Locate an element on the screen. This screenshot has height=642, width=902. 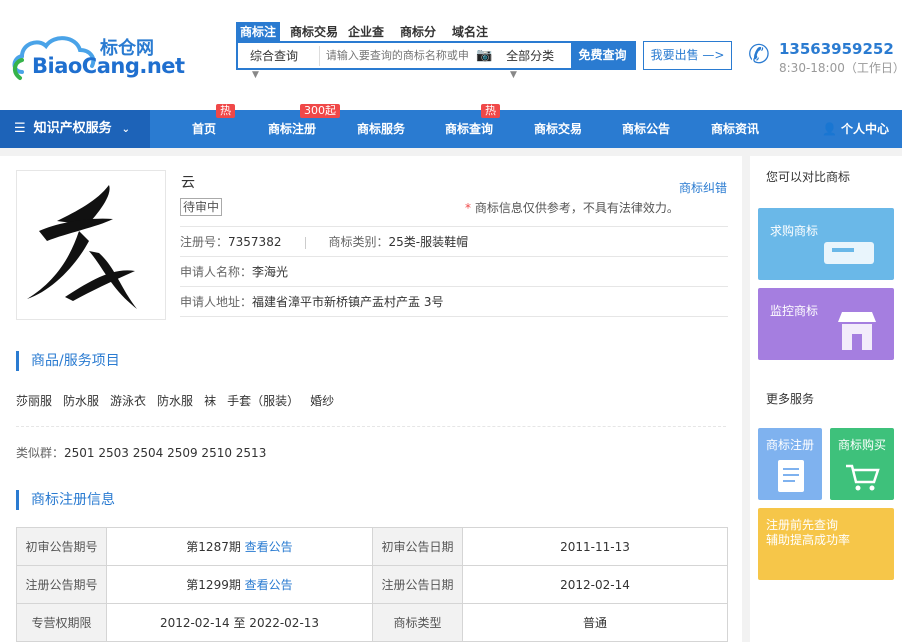
class-label: 商标类别： is located at coordinates (358, 242).